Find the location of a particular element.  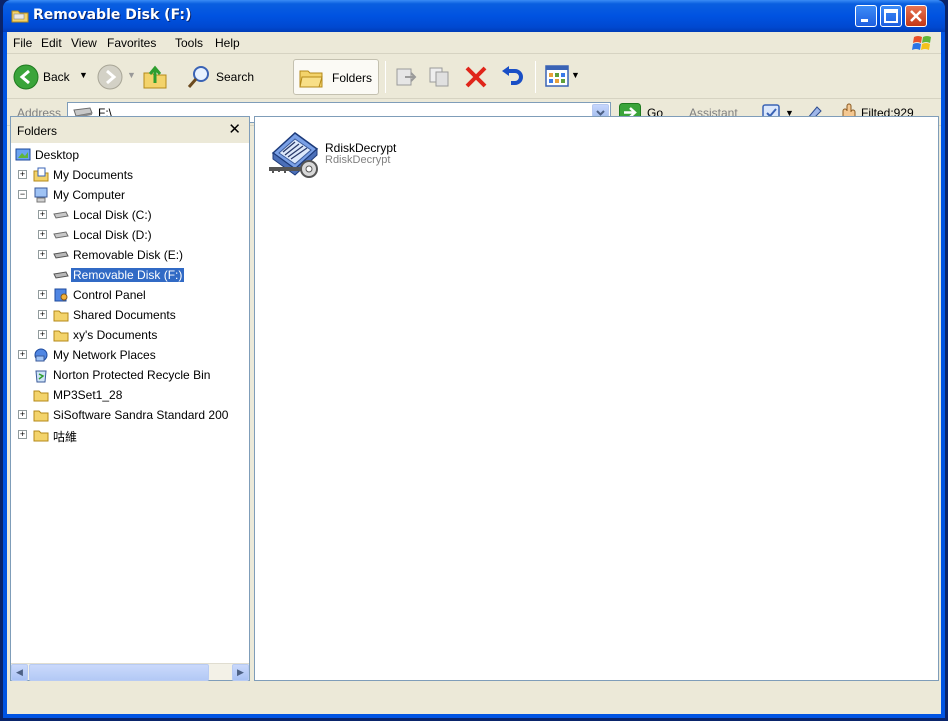

move-to-icon is located at coordinates (406, 77).